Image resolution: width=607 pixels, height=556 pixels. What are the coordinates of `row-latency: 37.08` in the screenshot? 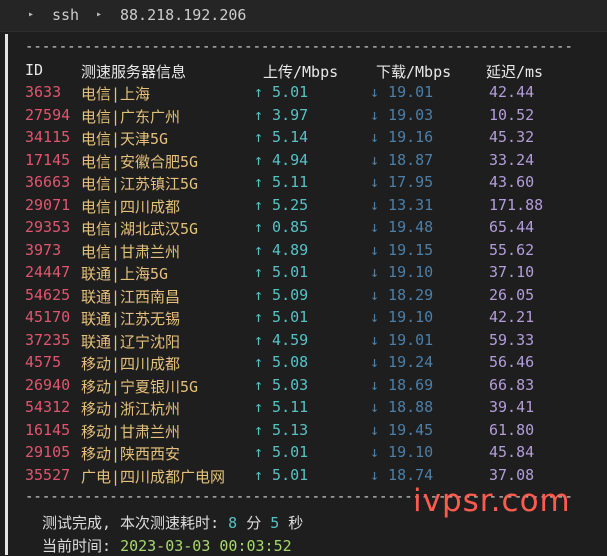 It's located at (512, 474).